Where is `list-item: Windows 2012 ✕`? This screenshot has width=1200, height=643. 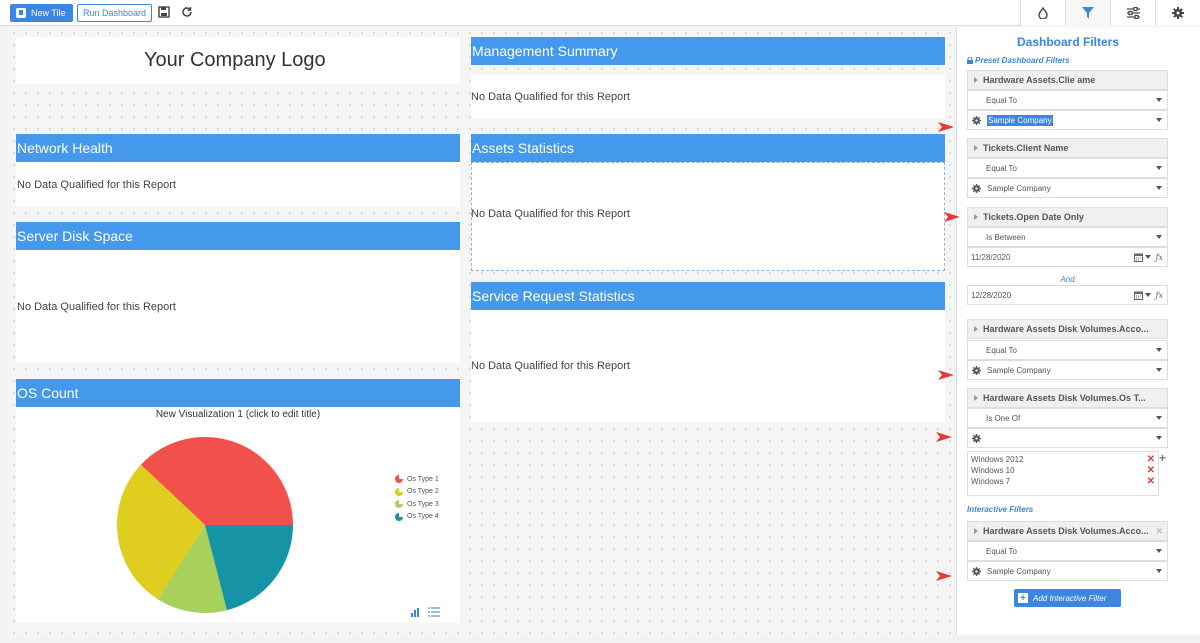
list-item: Windows 2012 ✕ is located at coordinates (1063, 459).